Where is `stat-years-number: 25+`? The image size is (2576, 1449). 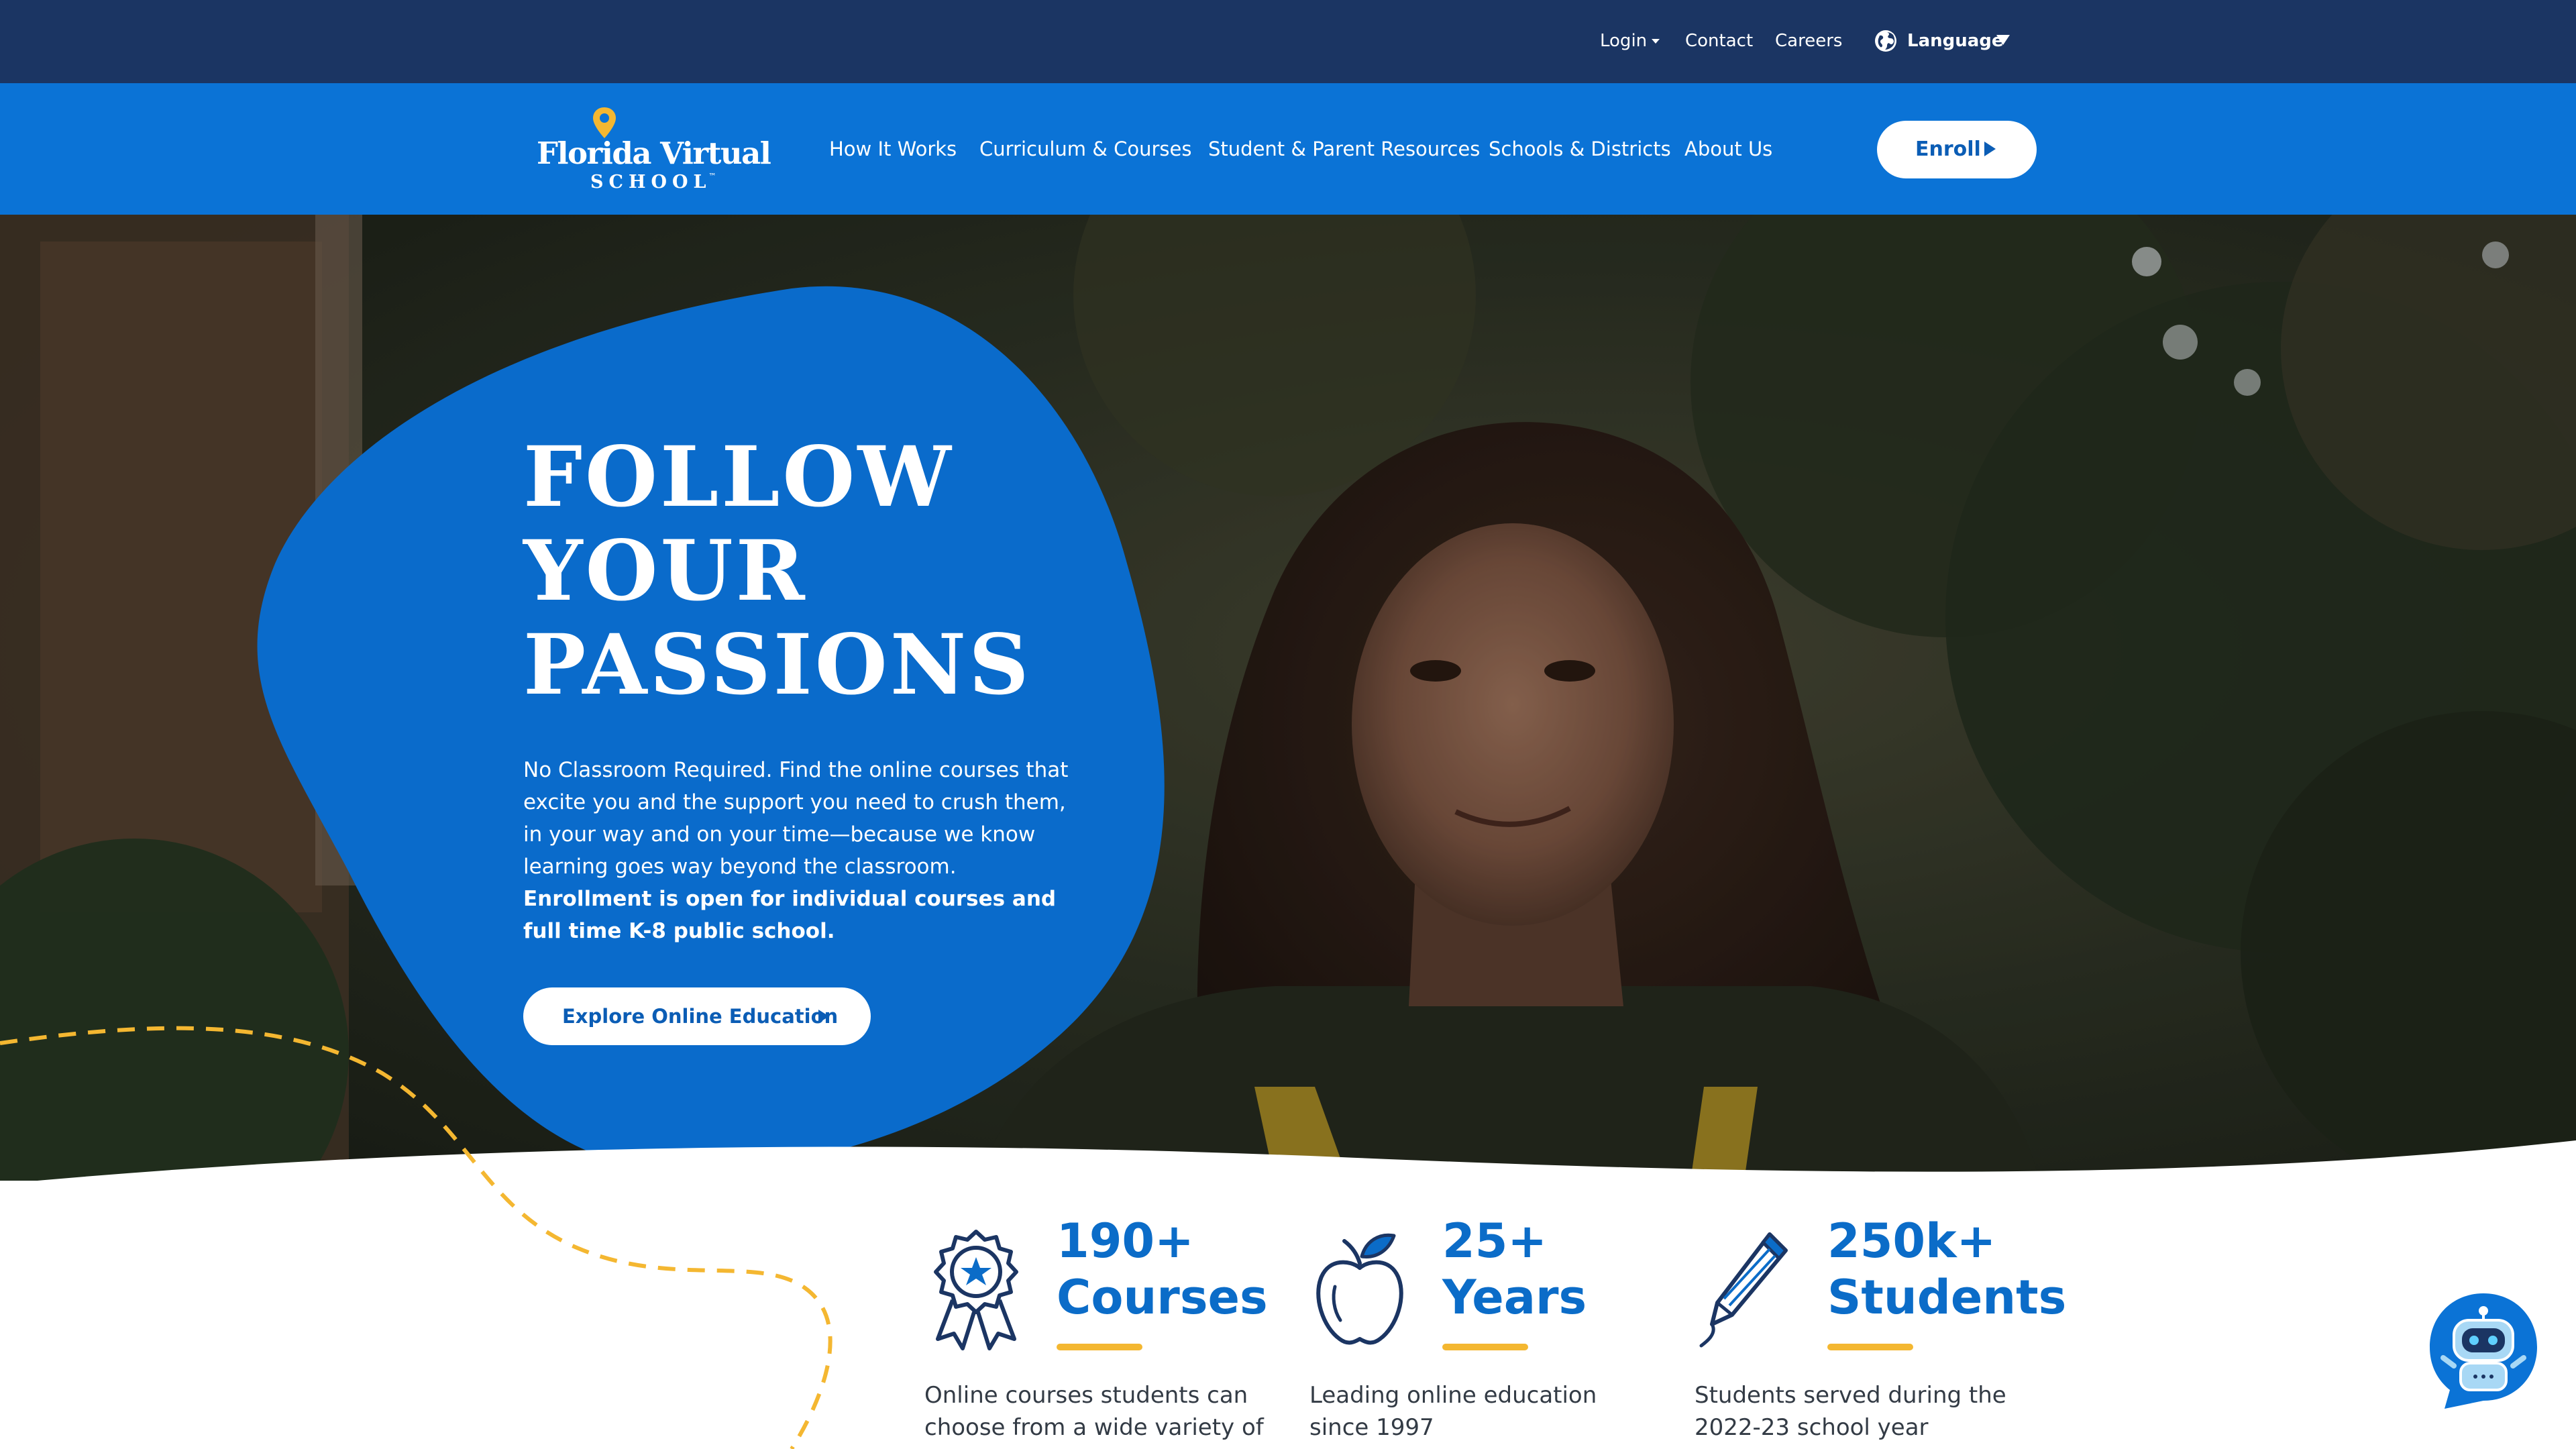 stat-years-number: 25+ is located at coordinates (1495, 1241).